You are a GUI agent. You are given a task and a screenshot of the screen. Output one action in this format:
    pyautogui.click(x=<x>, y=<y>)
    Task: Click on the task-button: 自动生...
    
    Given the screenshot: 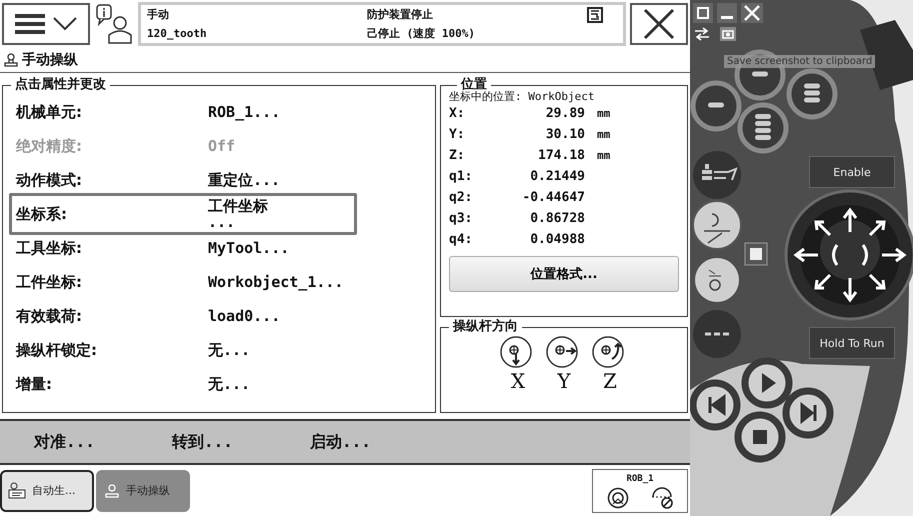 What is the action you would take?
    pyautogui.click(x=47, y=491)
    